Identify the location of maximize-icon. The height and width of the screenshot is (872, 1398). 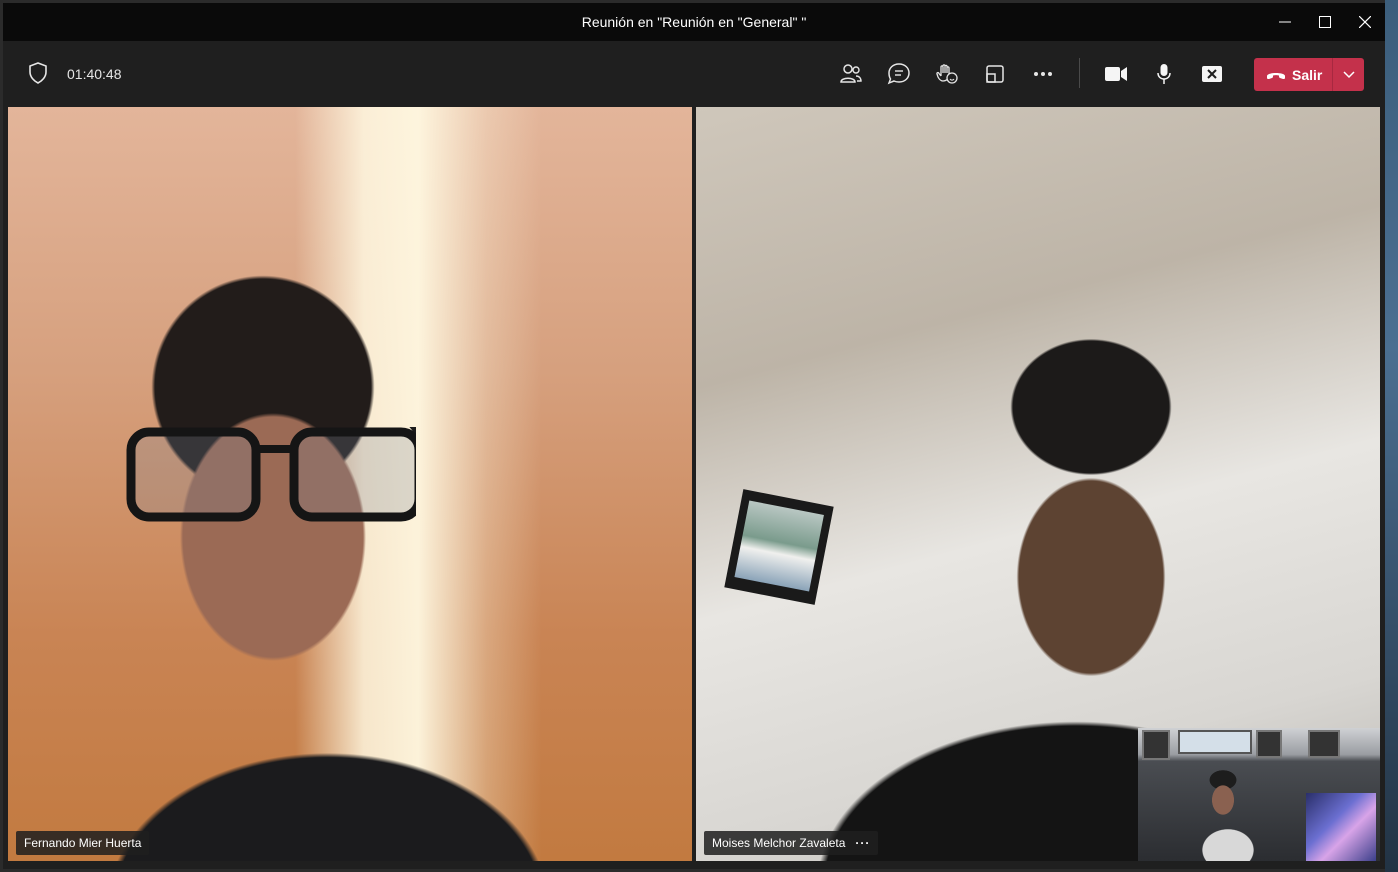
(1325, 22).